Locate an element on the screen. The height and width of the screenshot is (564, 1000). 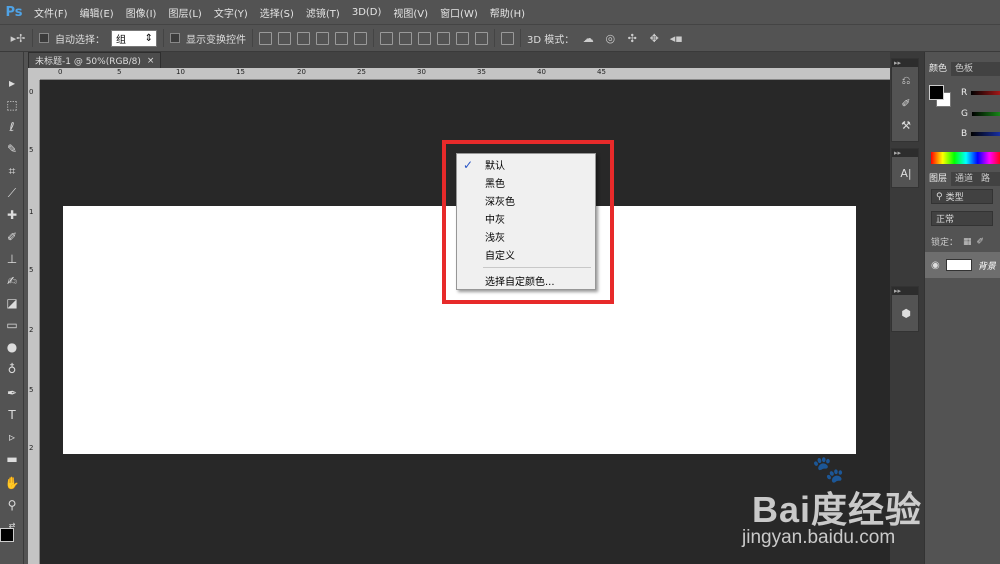
layers-panel-tabs: 图层 通道 路 is located at coordinates (962, 179).